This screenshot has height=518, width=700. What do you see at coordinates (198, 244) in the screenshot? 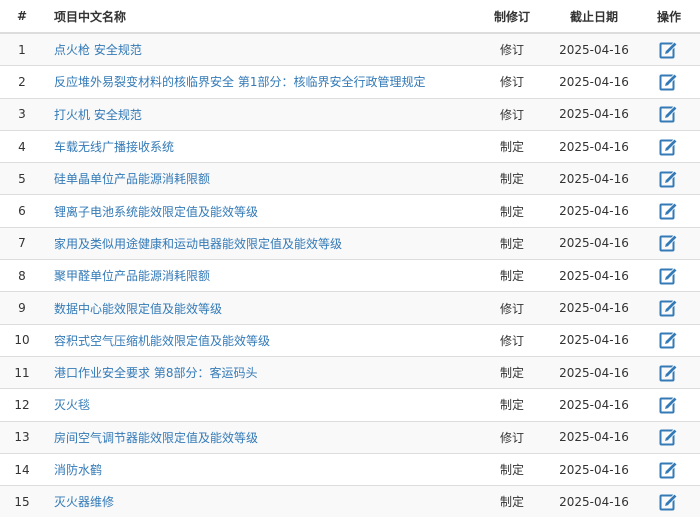
I see `project-name-link: 家用及类似用途健康和运动电器能效限定值及能效等级` at bounding box center [198, 244].